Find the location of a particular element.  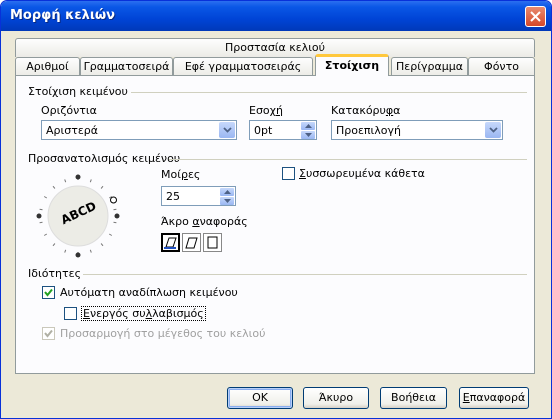

tab-label: Αριθμοί is located at coordinates (47, 66).